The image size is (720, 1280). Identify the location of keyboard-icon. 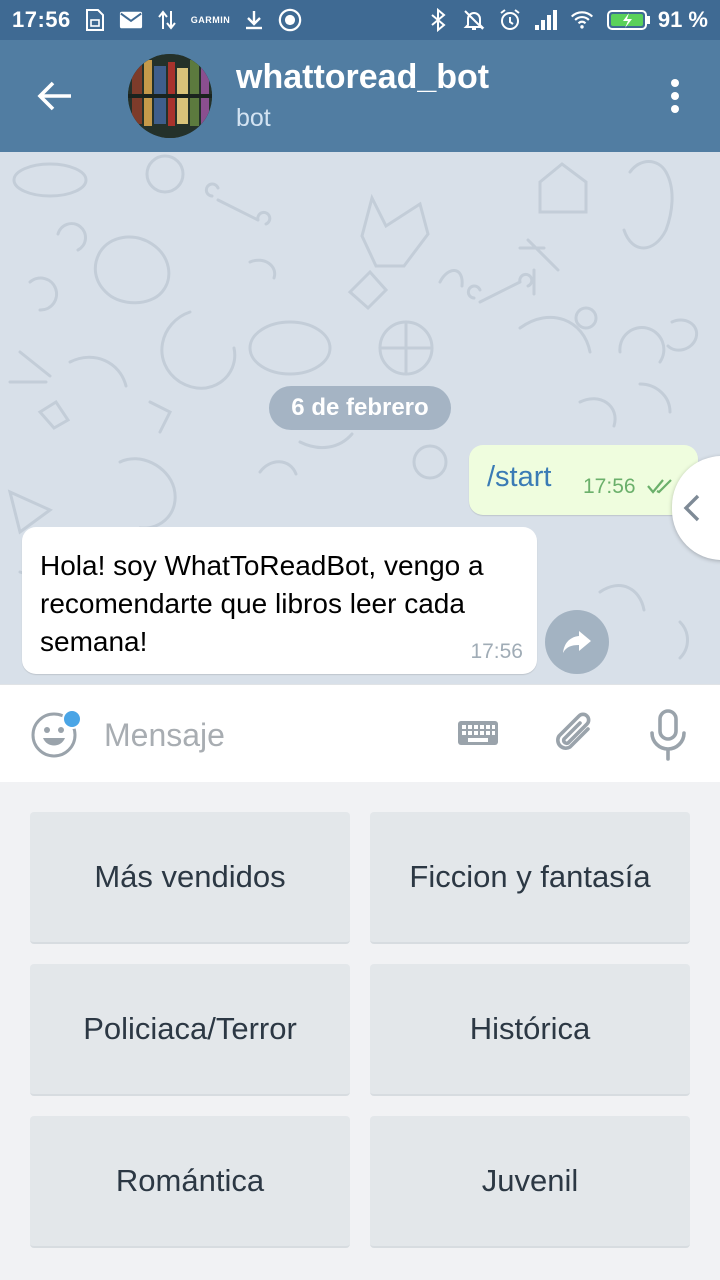
(478, 733).